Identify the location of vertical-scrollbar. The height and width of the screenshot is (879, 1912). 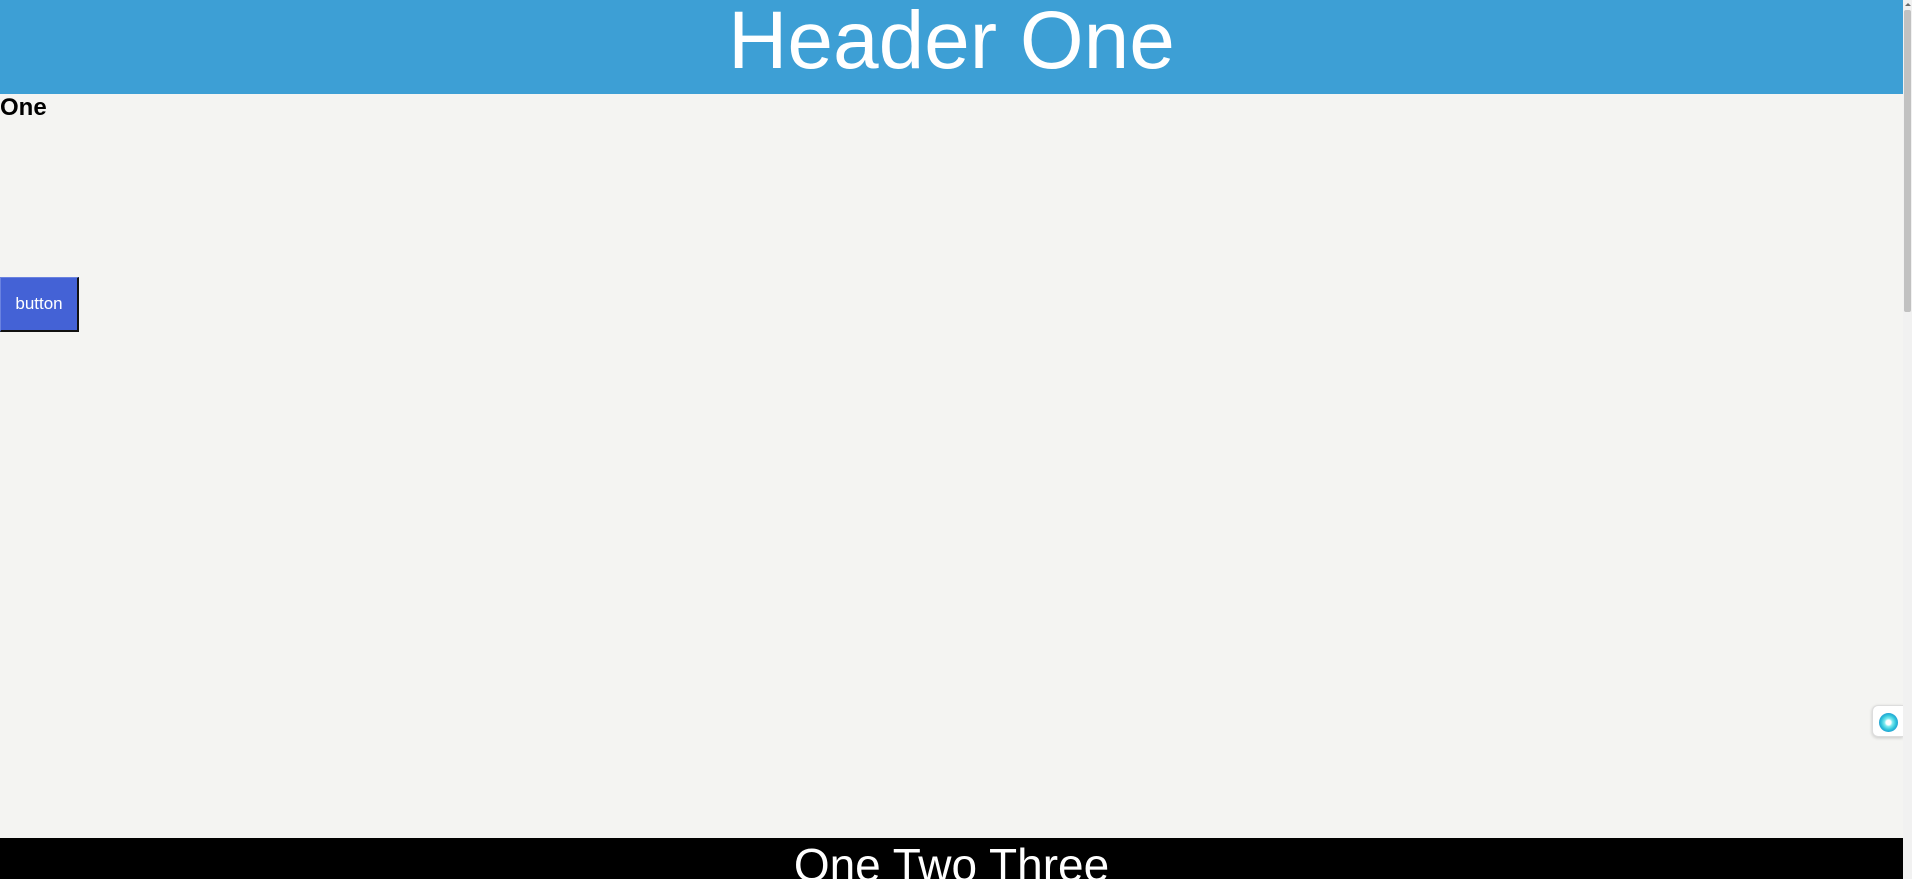
(1907, 439).